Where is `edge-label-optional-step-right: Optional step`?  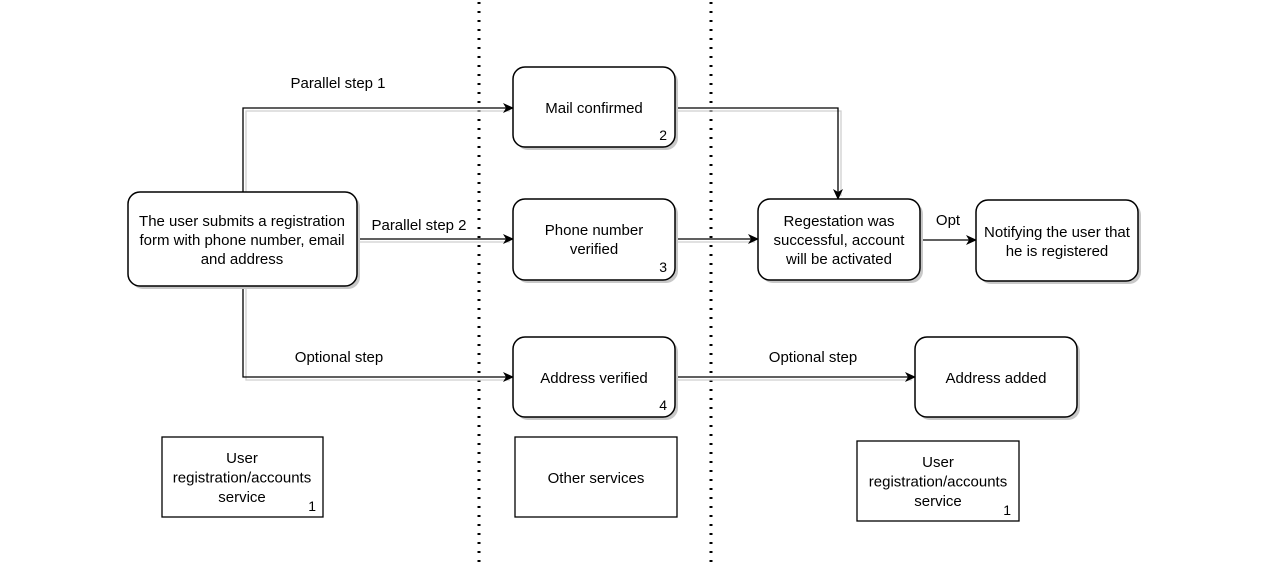 edge-label-optional-step-right: Optional step is located at coordinates (813, 357).